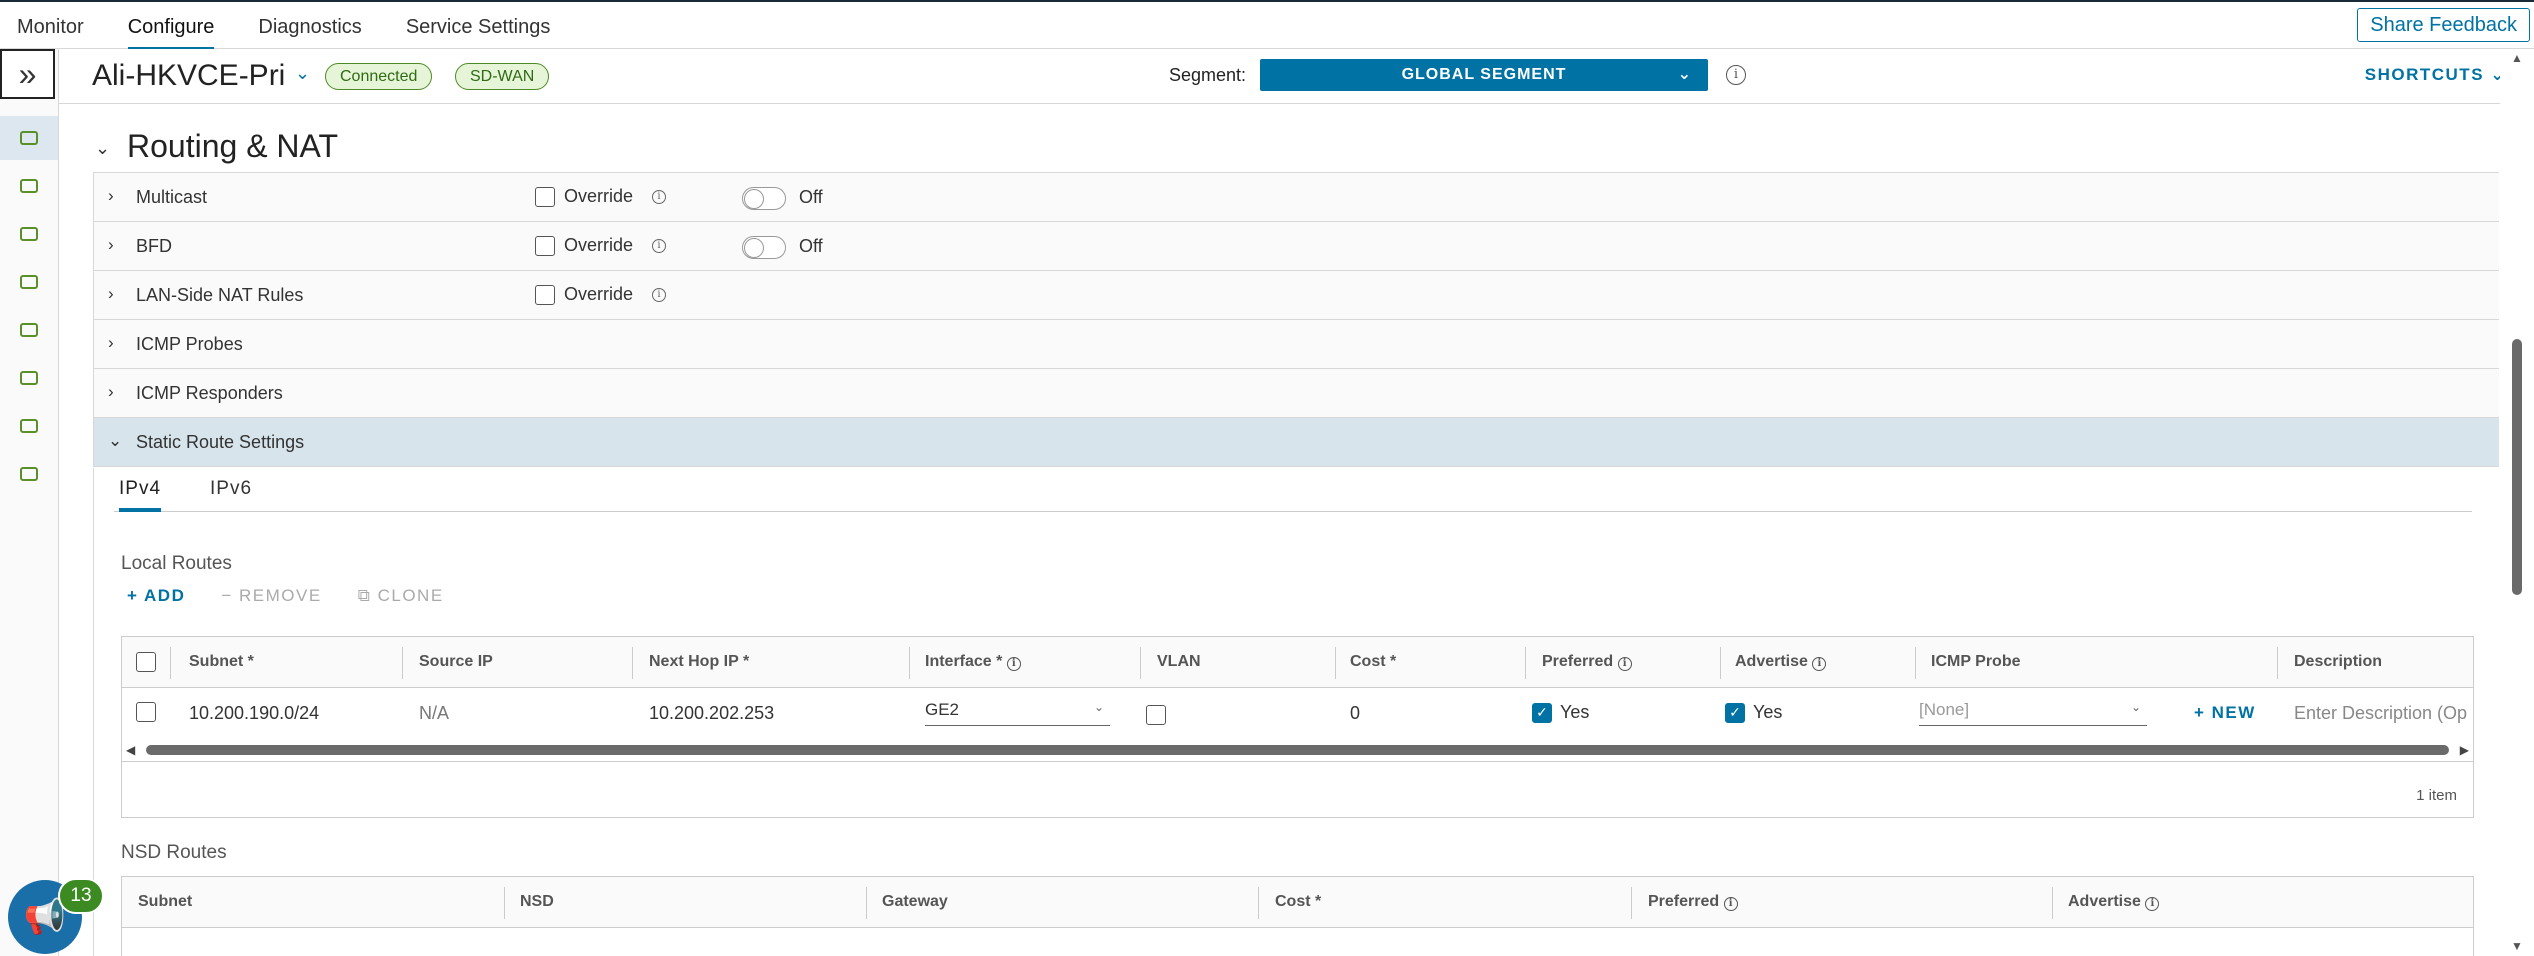  I want to click on cell-next-hop-ip: 10.200.202.253, so click(711, 713).